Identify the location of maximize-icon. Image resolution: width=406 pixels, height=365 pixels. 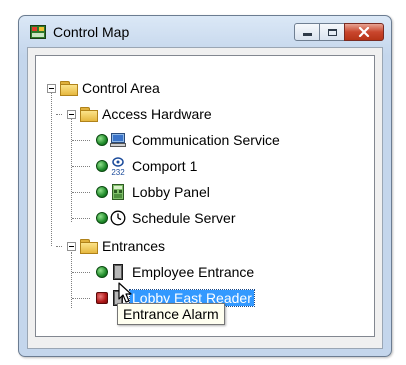
(332, 32).